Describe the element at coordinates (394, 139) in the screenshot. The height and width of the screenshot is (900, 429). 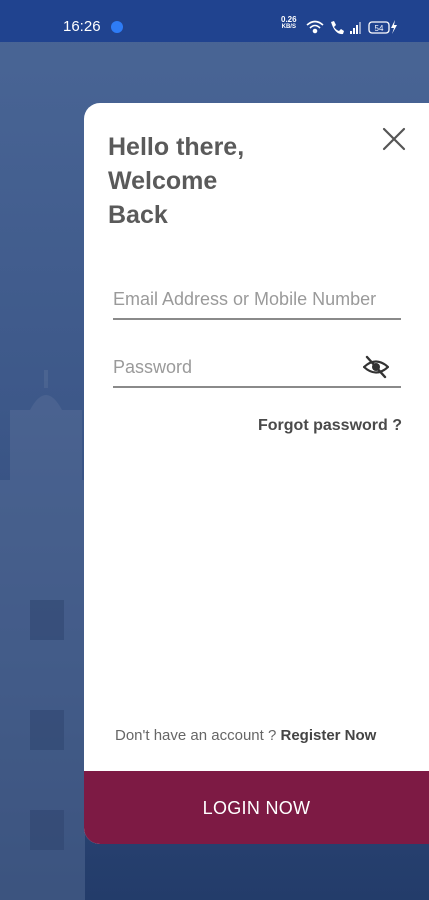
I see `close-icon` at that location.